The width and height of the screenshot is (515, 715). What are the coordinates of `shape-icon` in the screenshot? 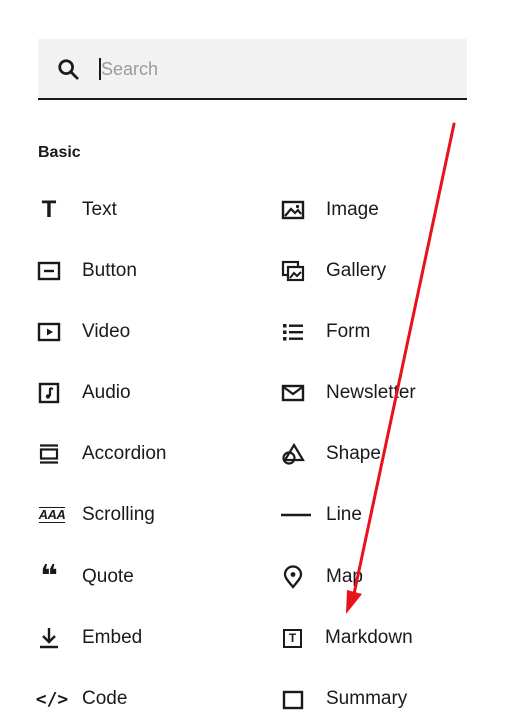 It's located at (293, 454).